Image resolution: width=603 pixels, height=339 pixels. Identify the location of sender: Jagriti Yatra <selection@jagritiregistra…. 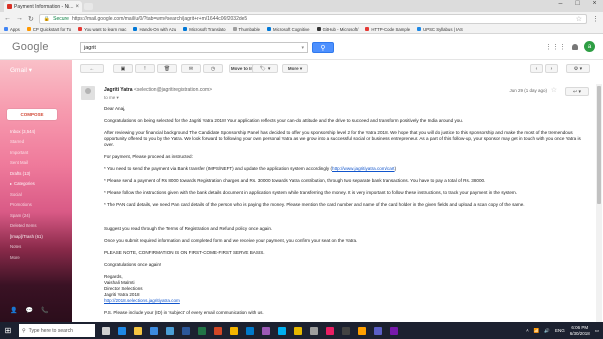
(158, 90).